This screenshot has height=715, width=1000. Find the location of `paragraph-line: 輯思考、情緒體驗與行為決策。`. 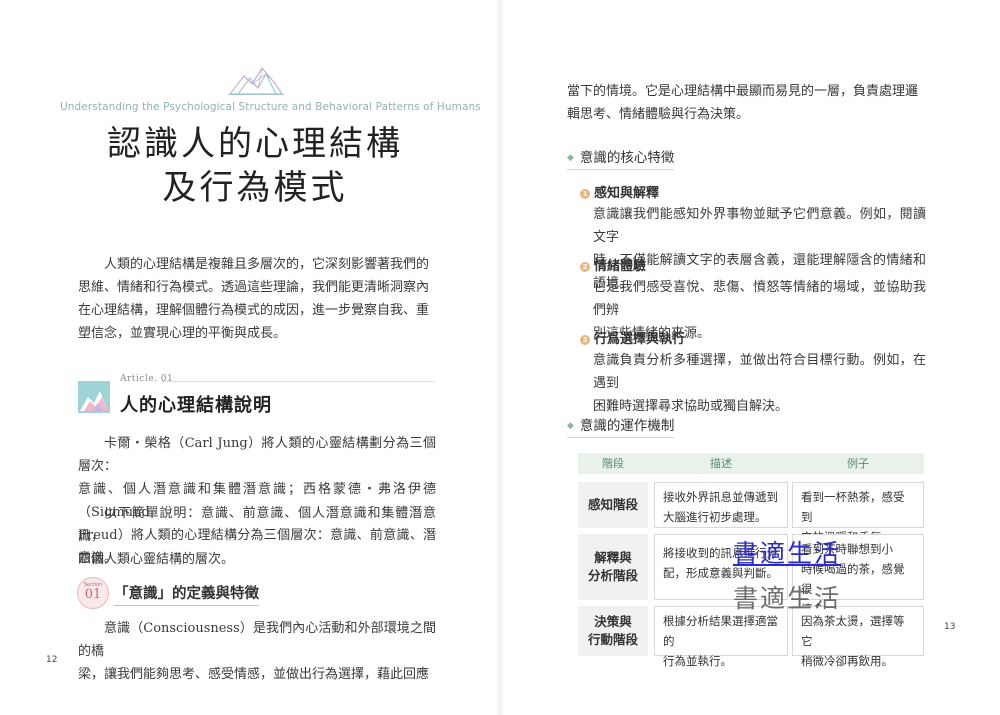

paragraph-line: 輯思考、情緒體驗與行為決策。 is located at coordinates (658, 114).